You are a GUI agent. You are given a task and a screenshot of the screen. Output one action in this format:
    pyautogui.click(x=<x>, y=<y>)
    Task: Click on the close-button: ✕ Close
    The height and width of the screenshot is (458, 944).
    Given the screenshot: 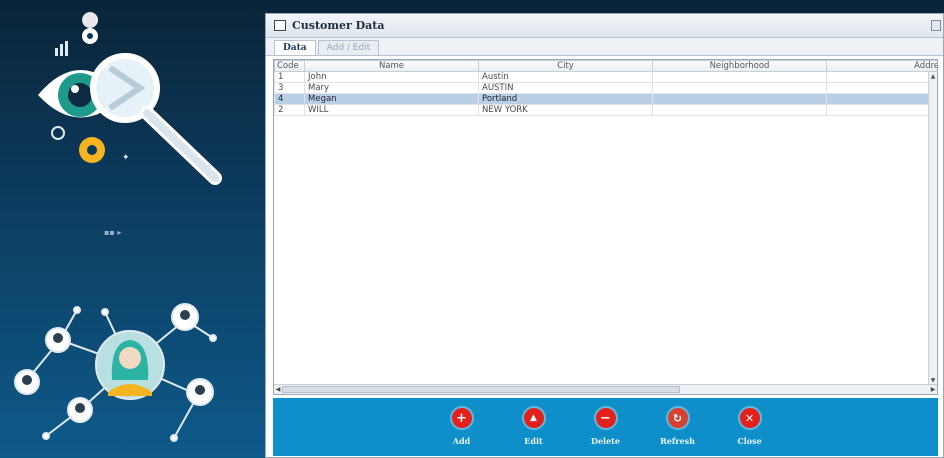 What is the action you would take?
    pyautogui.click(x=750, y=427)
    